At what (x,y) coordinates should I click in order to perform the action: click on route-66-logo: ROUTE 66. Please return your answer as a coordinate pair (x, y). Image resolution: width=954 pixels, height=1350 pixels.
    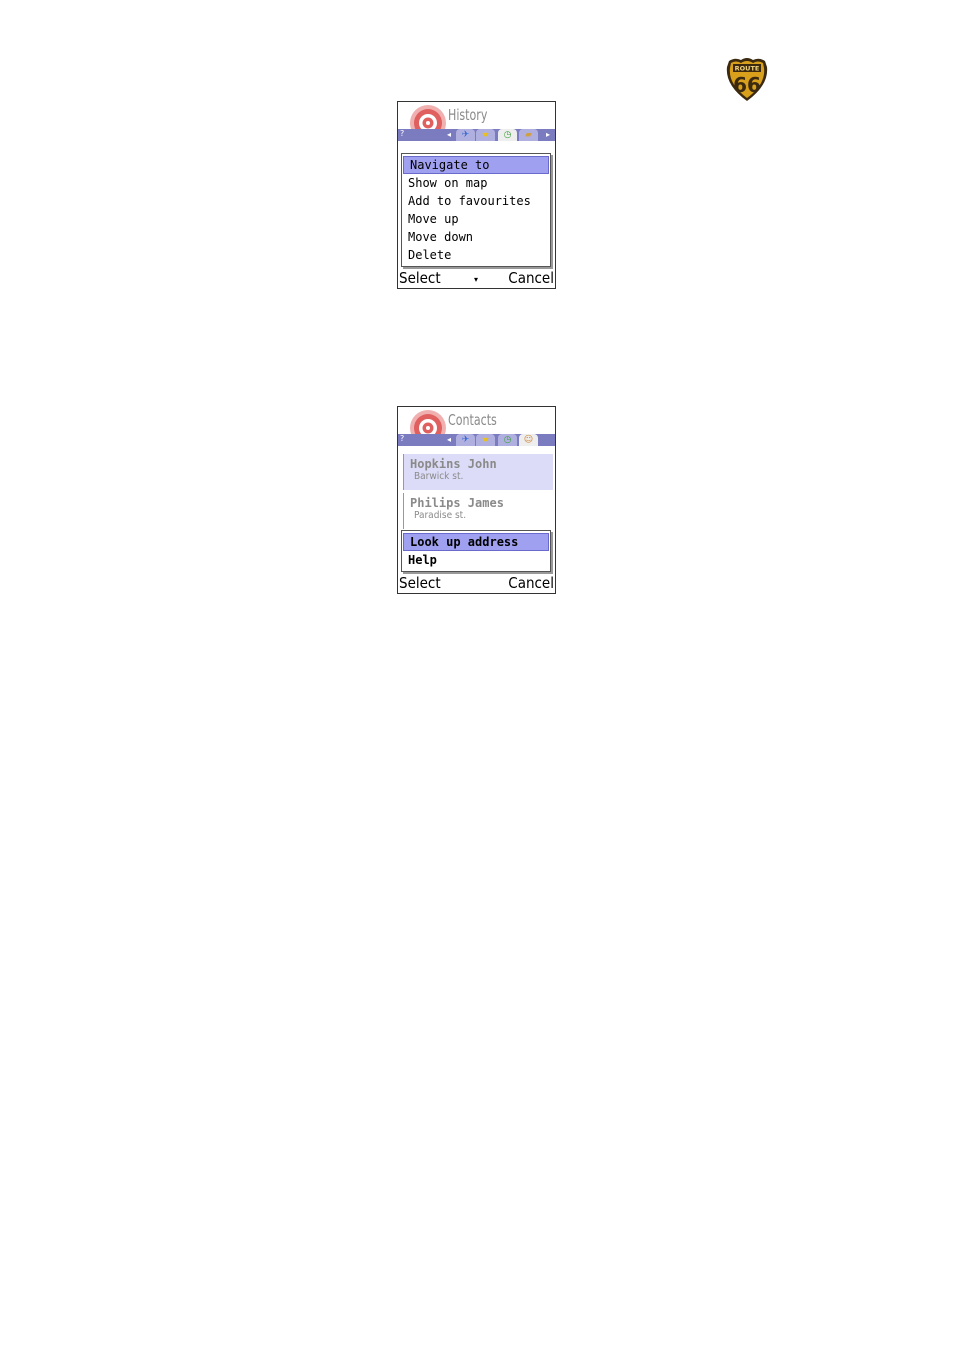
    Looking at the image, I should click on (747, 79).